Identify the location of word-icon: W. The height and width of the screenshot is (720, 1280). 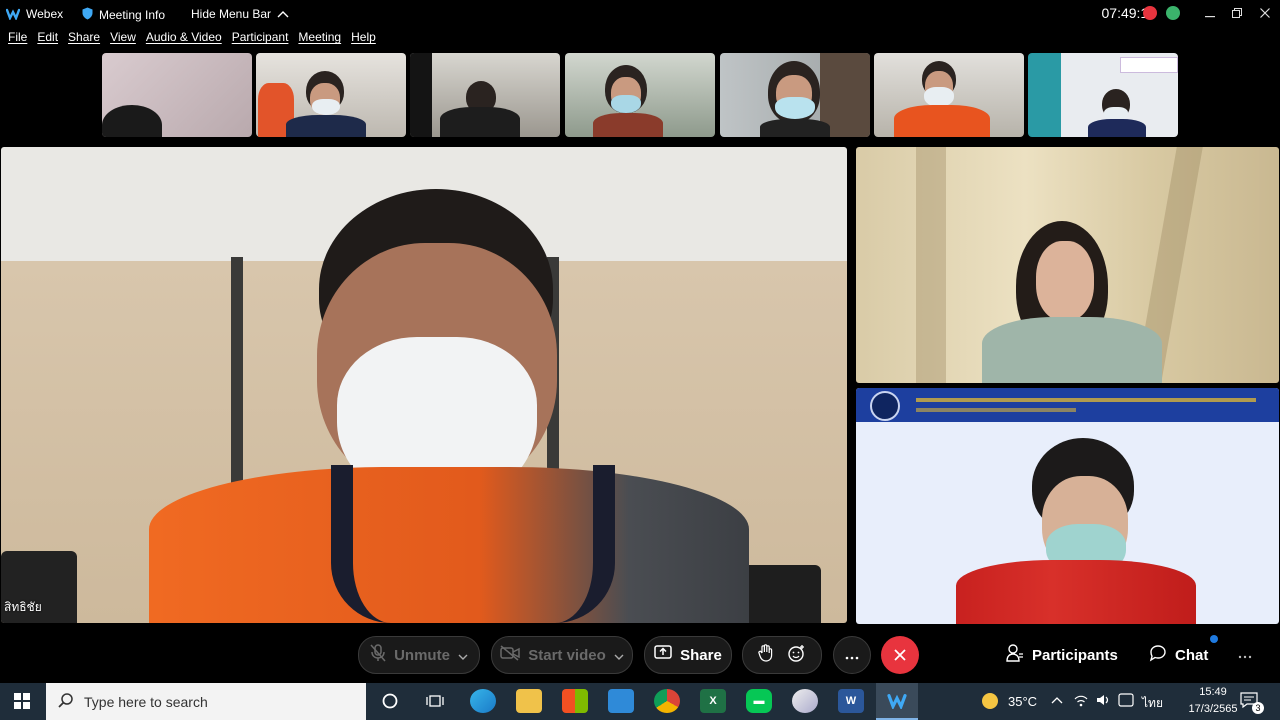
(851, 701).